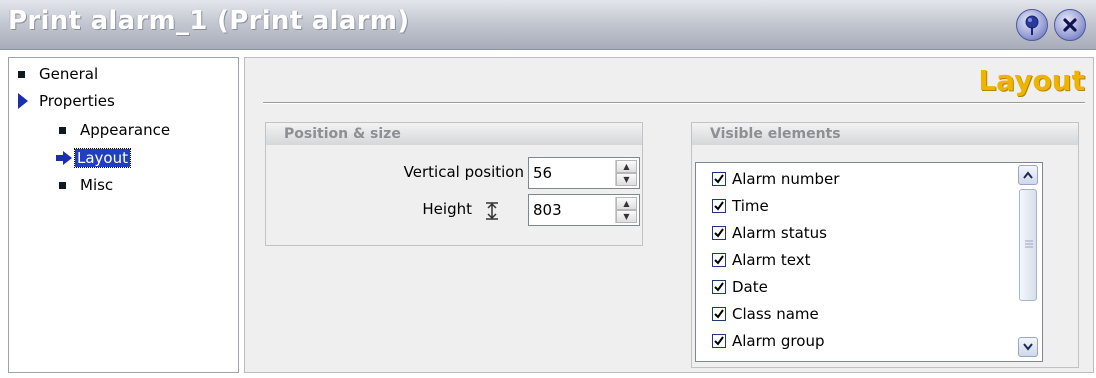  What do you see at coordinates (23, 101) in the screenshot?
I see `expand-triangle-icon` at bounding box center [23, 101].